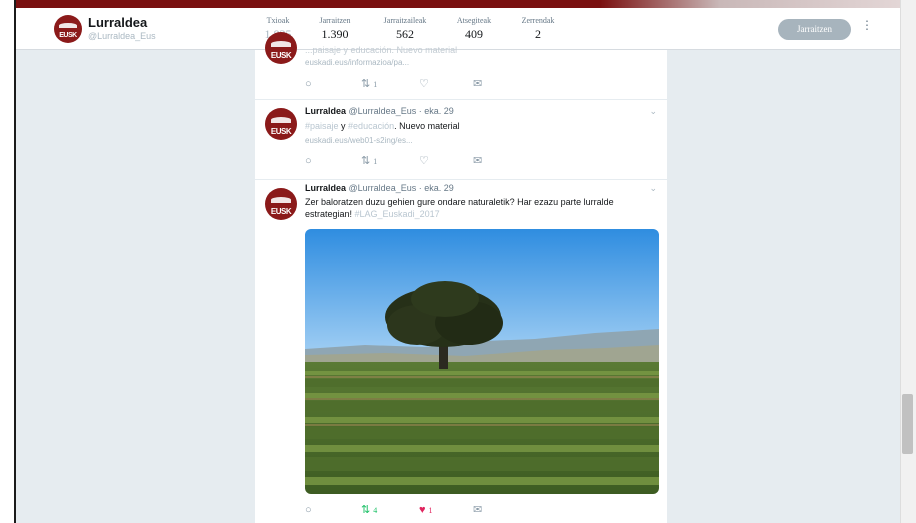 The image size is (916, 523). I want to click on like-count: 1, so click(430, 510).